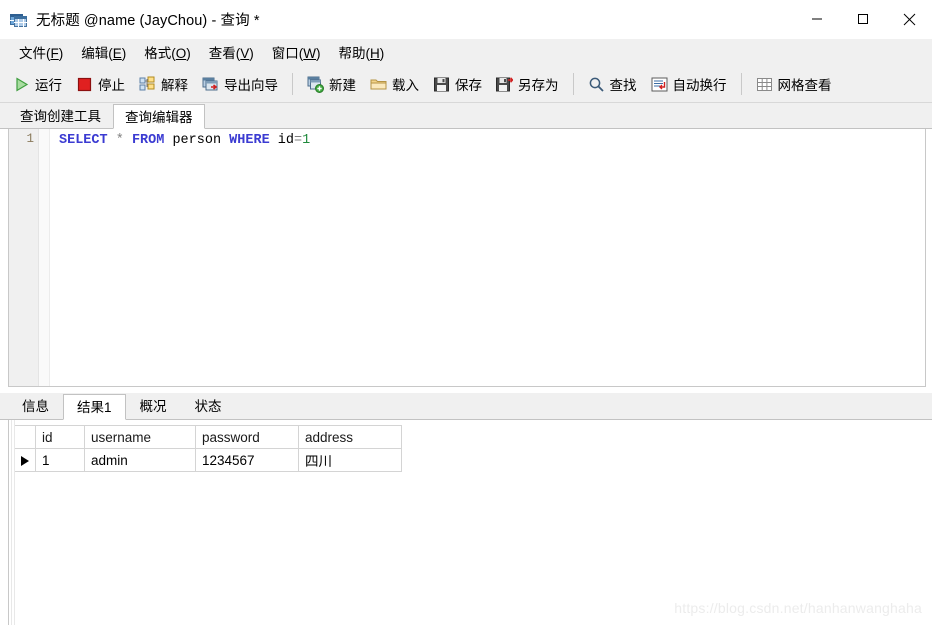 The height and width of the screenshot is (625, 932). I want to click on menu-item-help: 帮助(H), so click(362, 52).